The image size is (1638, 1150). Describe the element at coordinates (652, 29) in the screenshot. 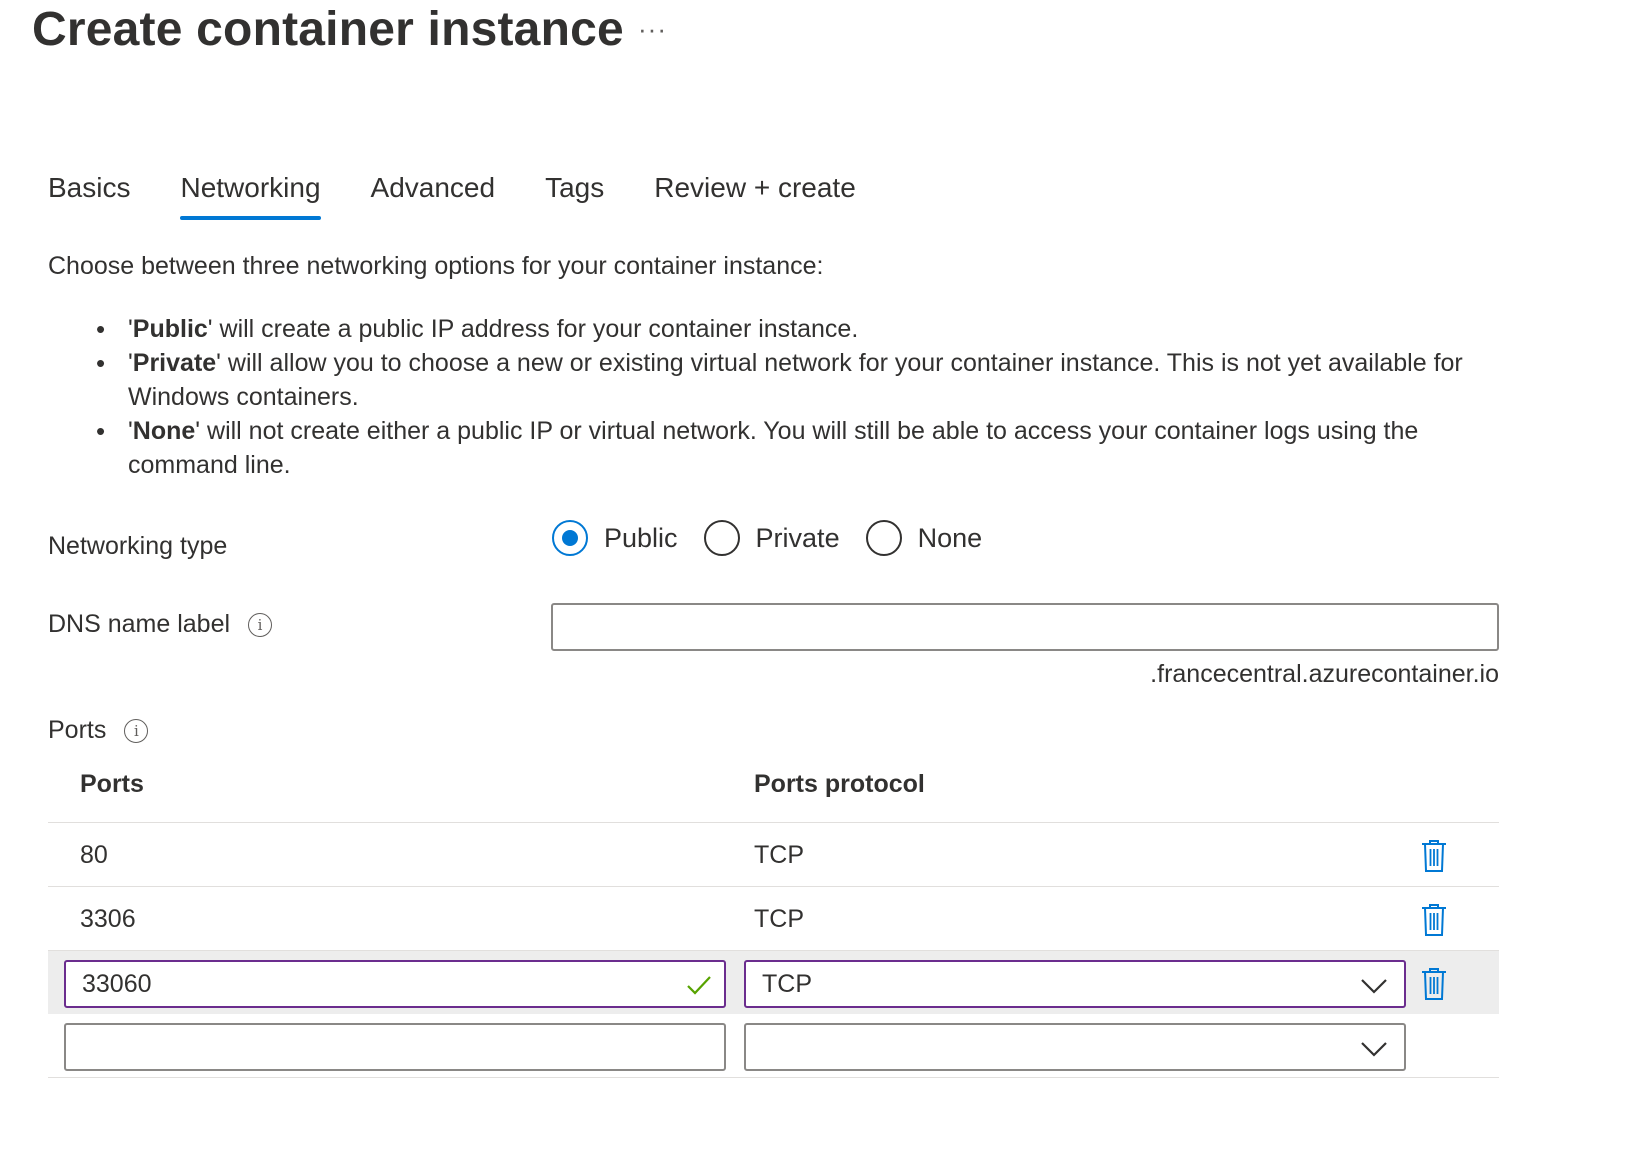

I see `more-icon: ···` at that location.